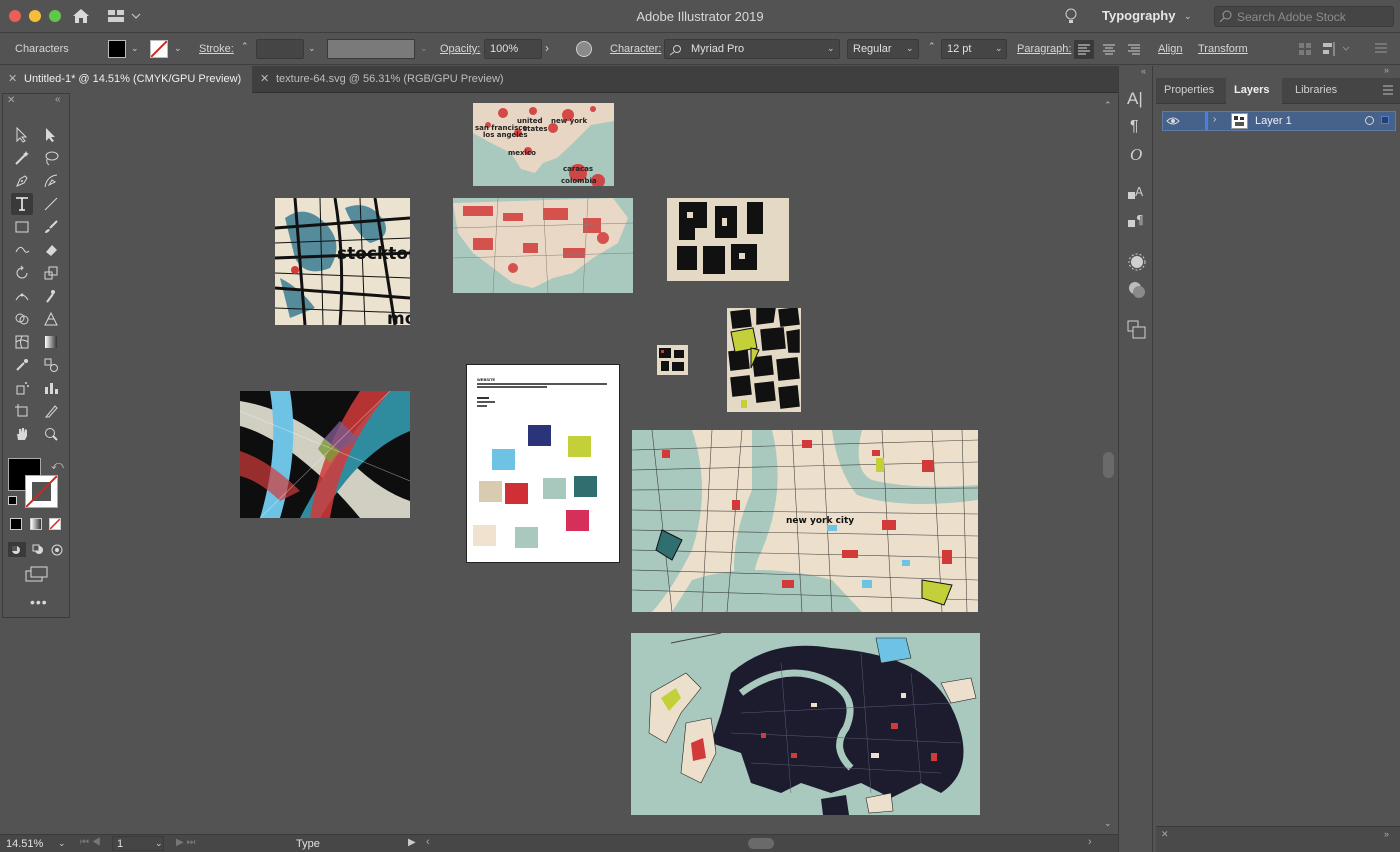  I want to click on new-york-city-map-artwork: new york city, so click(805, 521).